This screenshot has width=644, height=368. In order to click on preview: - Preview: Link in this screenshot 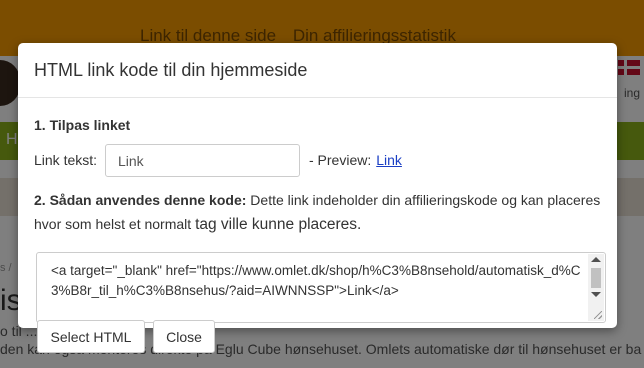, I will do `click(355, 160)`.